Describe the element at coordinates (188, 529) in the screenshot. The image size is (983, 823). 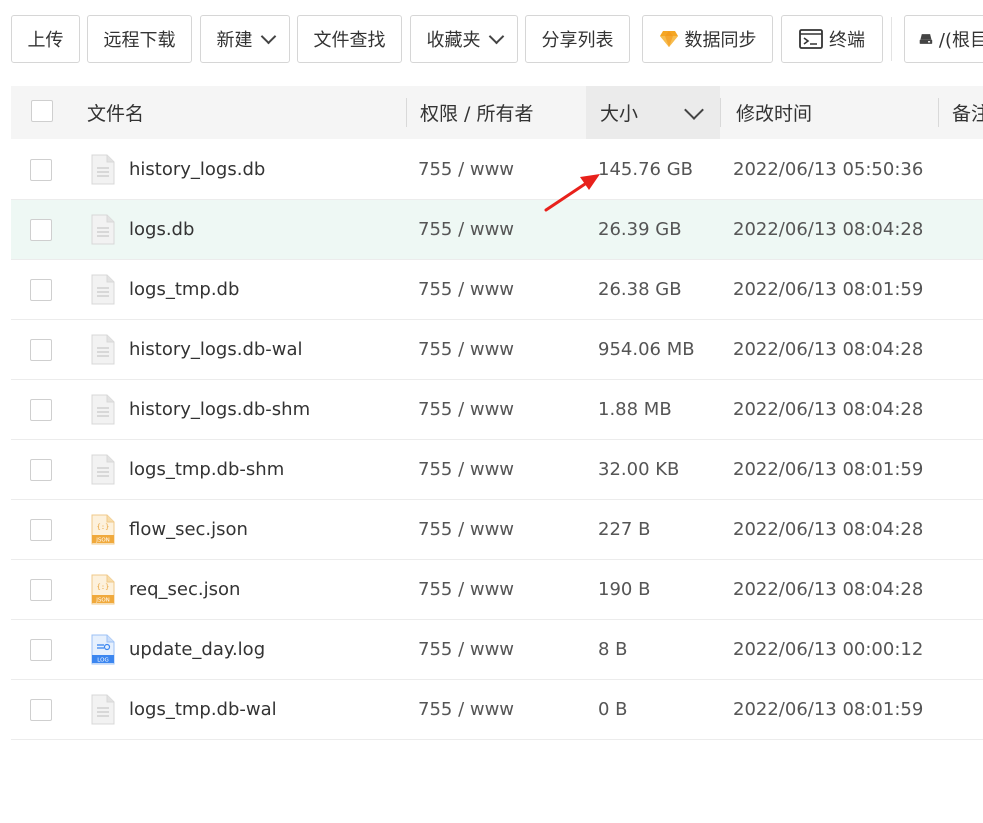
I see `file-name: flow_sec.json` at that location.